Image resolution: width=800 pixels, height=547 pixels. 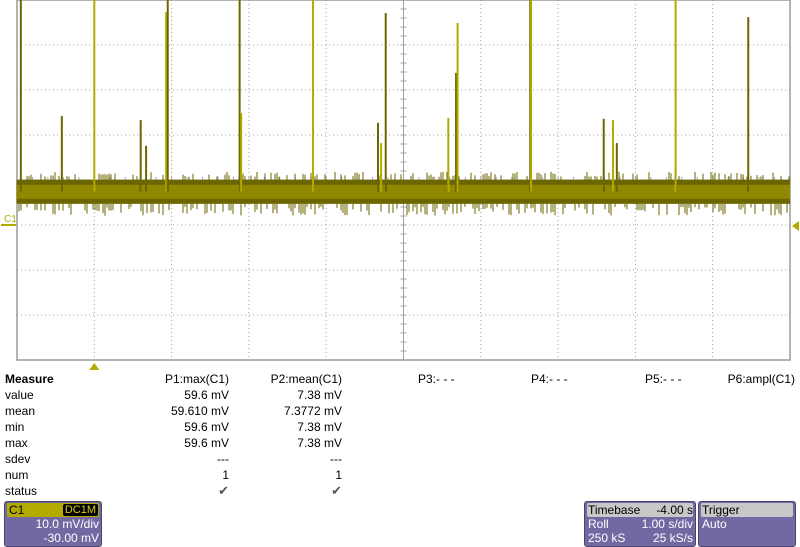 What do you see at coordinates (206, 395) in the screenshot?
I see `p1-value: 59.6 mV` at bounding box center [206, 395].